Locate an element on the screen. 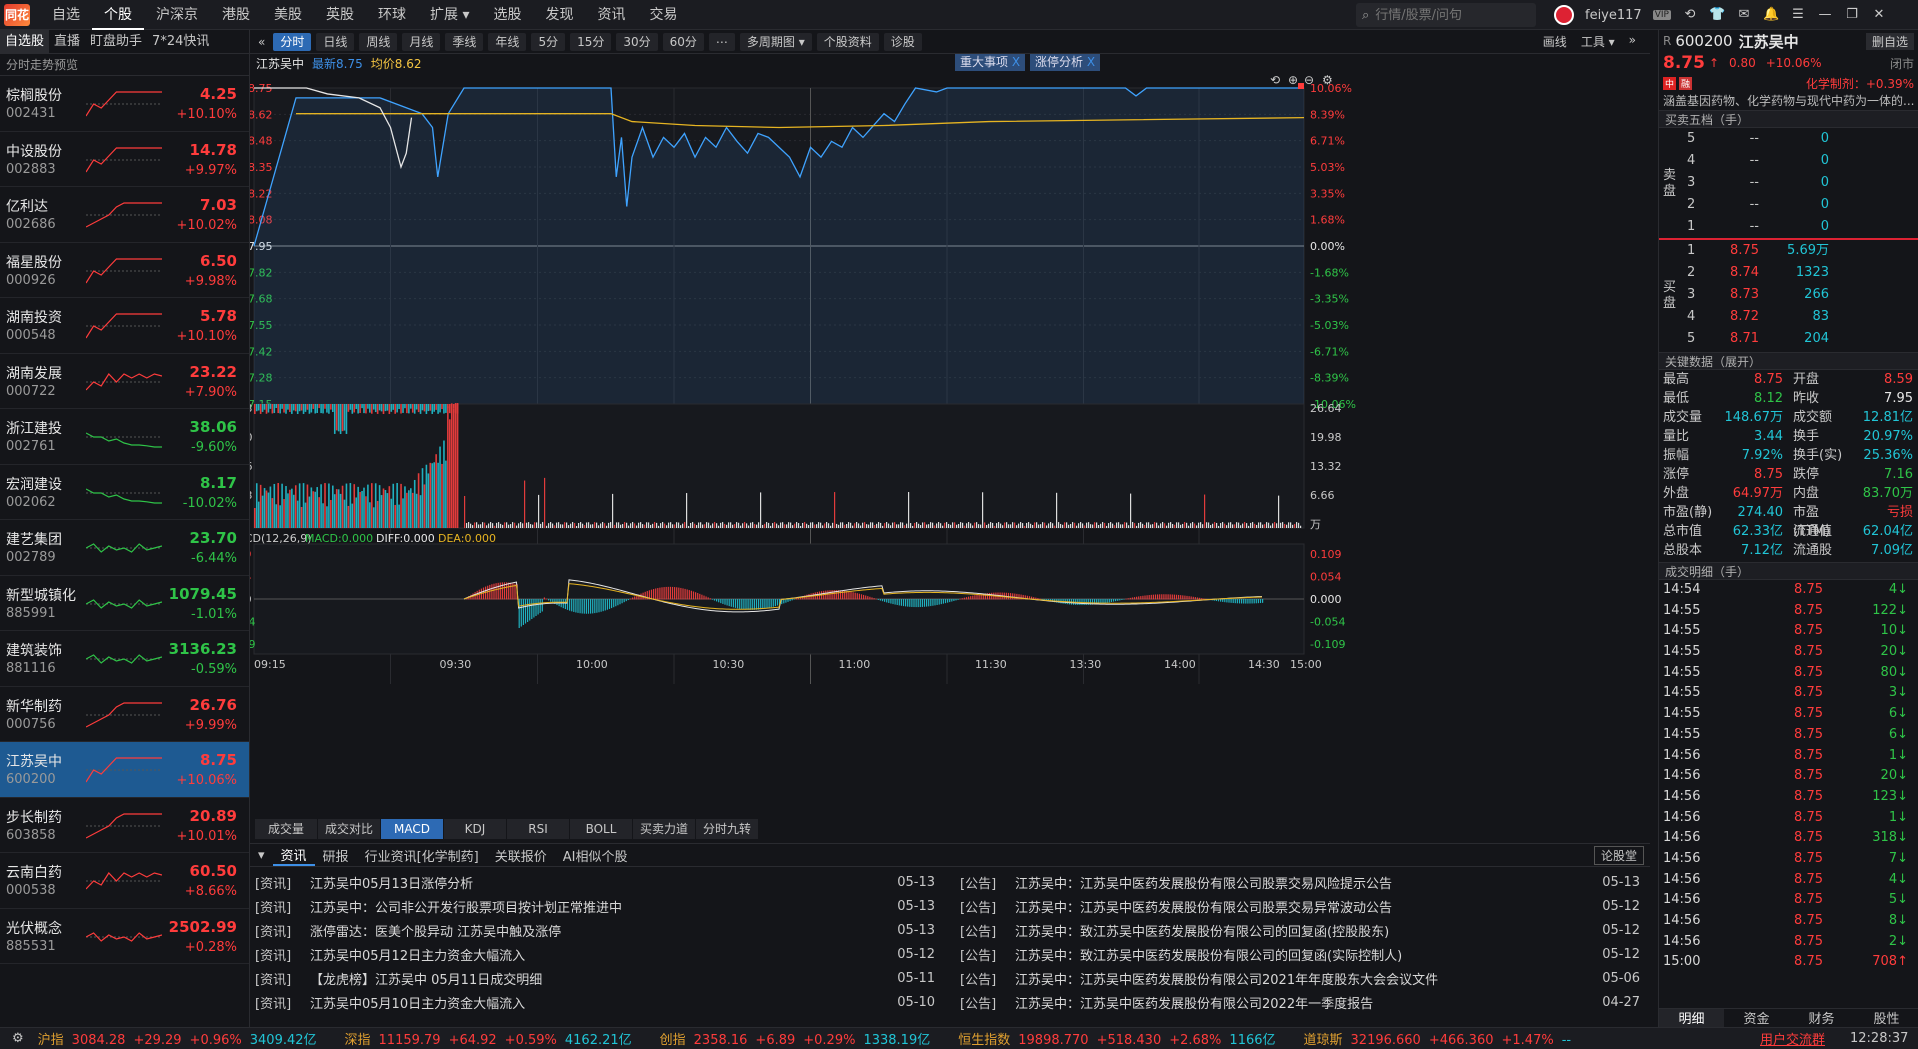 The image size is (1918, 1049). nav-11: 交易 is located at coordinates (663, 15).